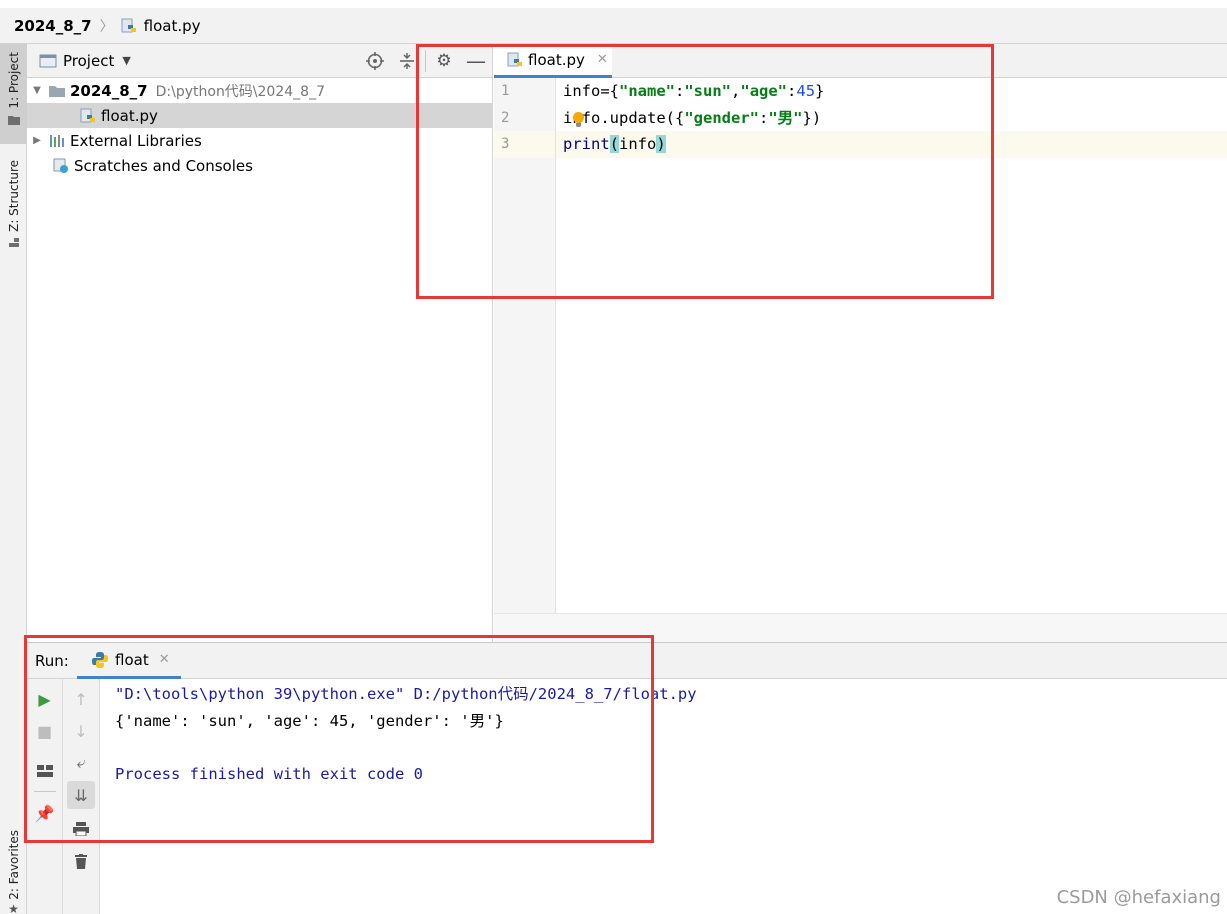  I want to click on run-panel-header: Run: float ✕, so click(627, 661).